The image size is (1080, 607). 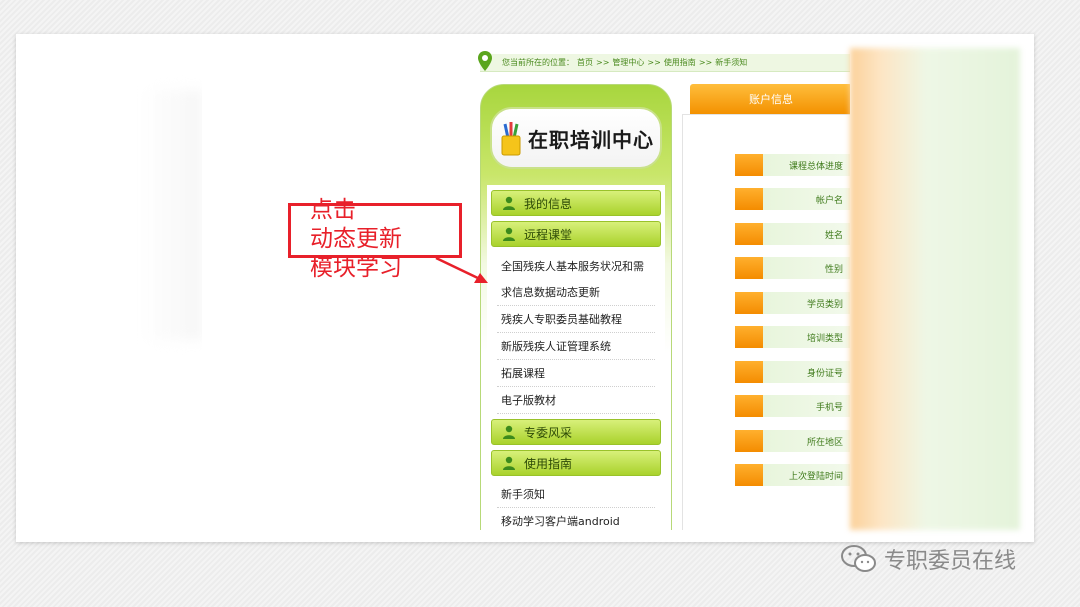 I want to click on field-gender: 性别, so click(x=792, y=268).